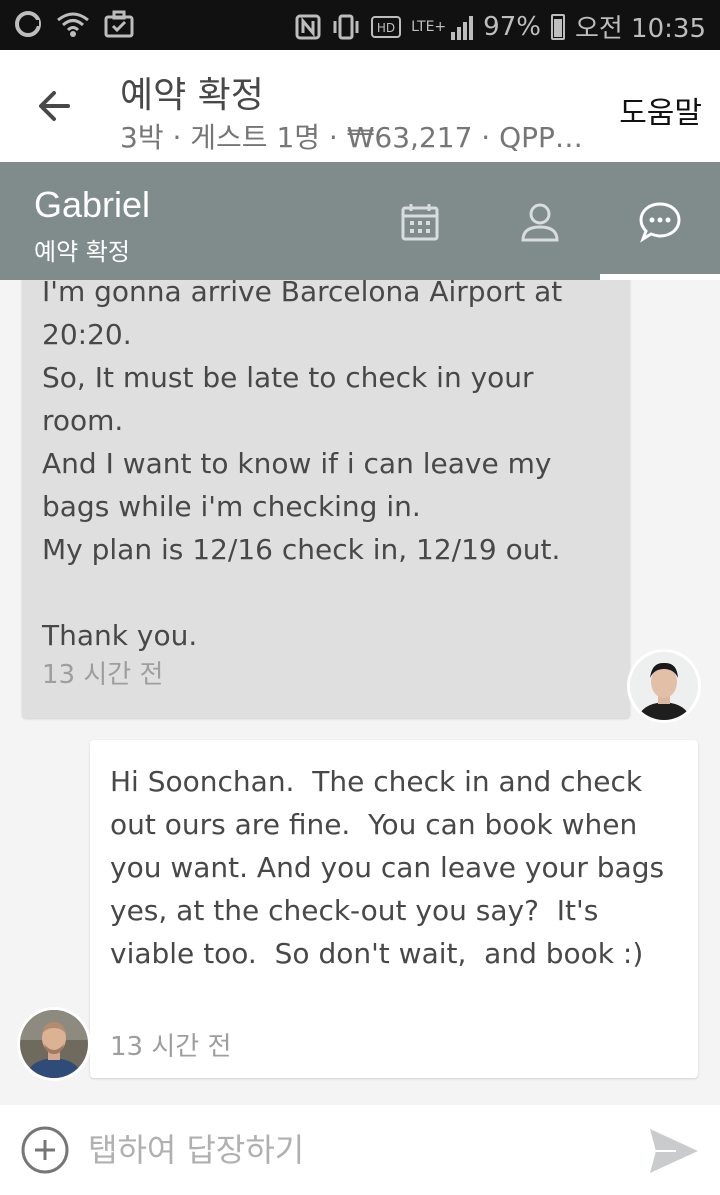 This screenshot has width=720, height=1195. Describe the element at coordinates (54, 1044) in the screenshot. I see `host-avatar` at that location.